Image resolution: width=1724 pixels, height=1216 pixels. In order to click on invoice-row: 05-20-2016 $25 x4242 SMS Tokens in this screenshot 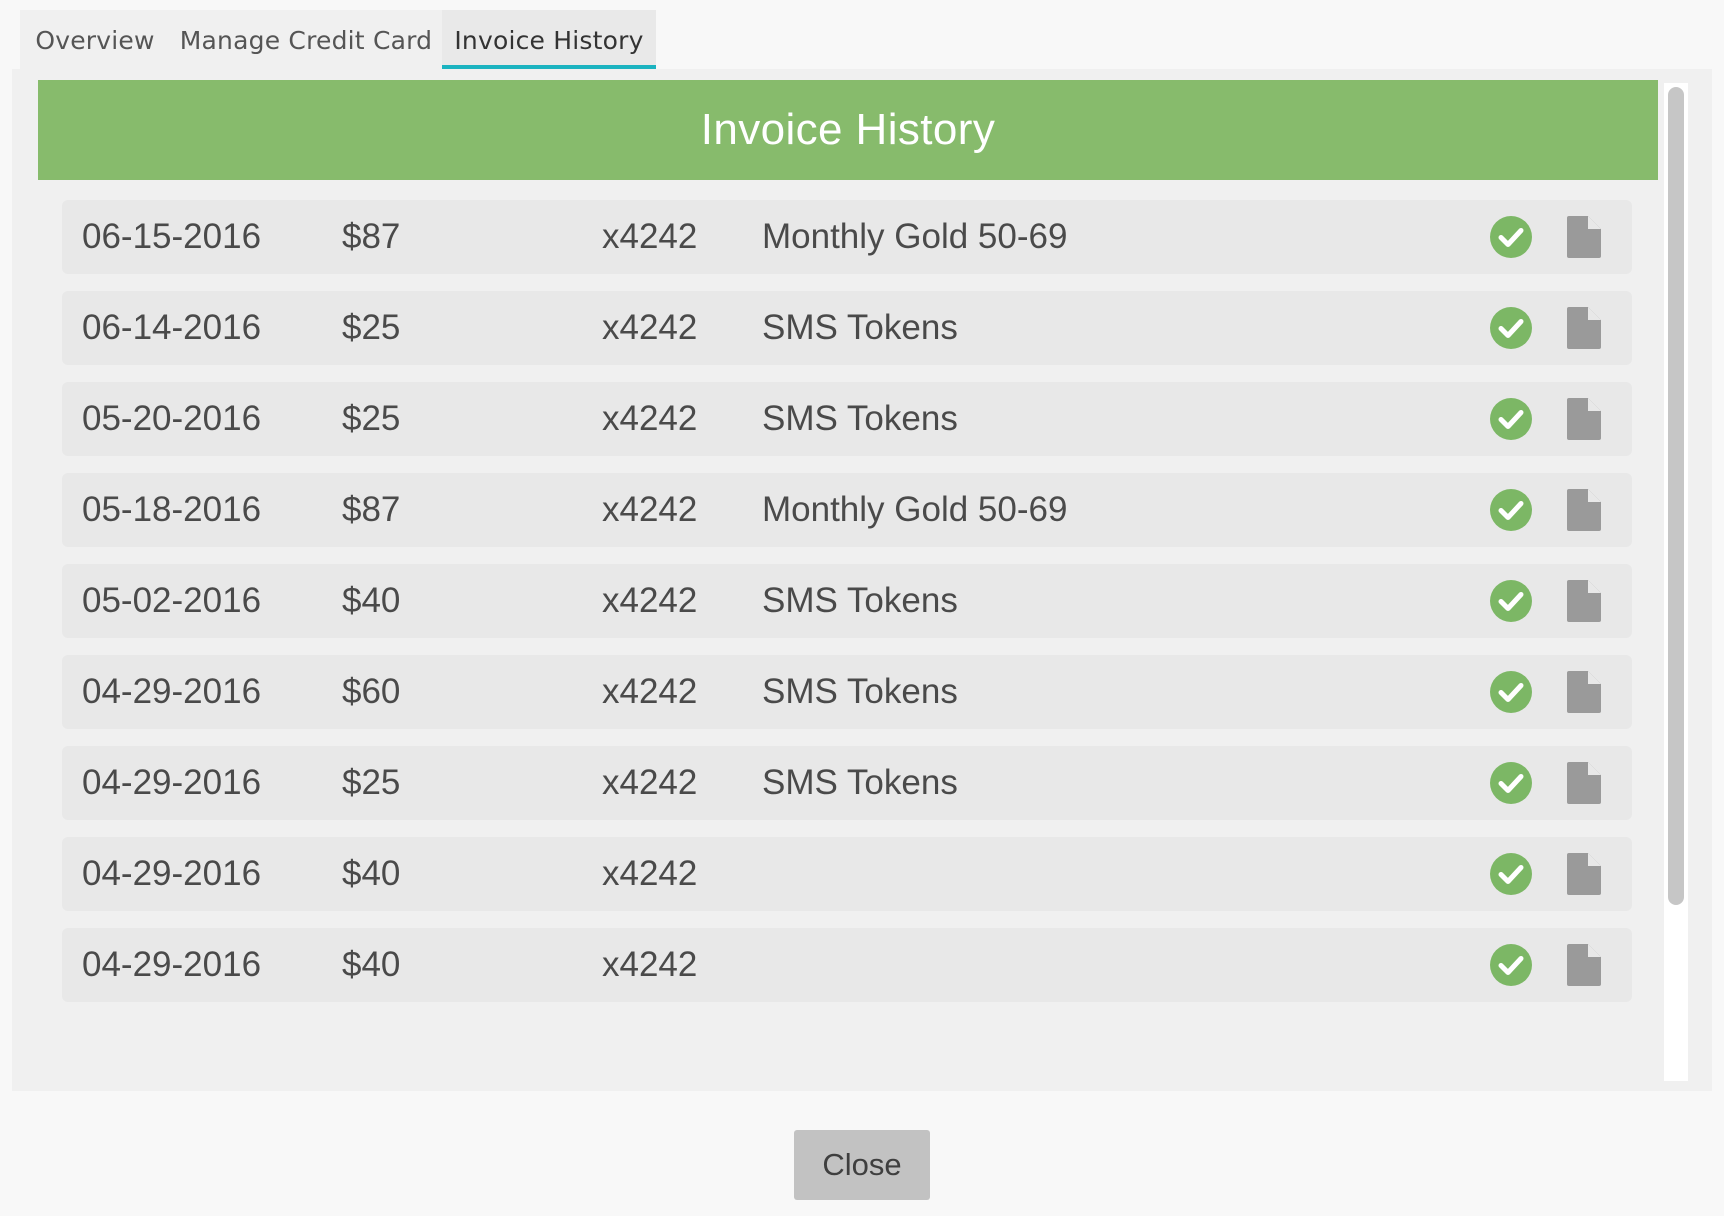, I will do `click(847, 419)`.